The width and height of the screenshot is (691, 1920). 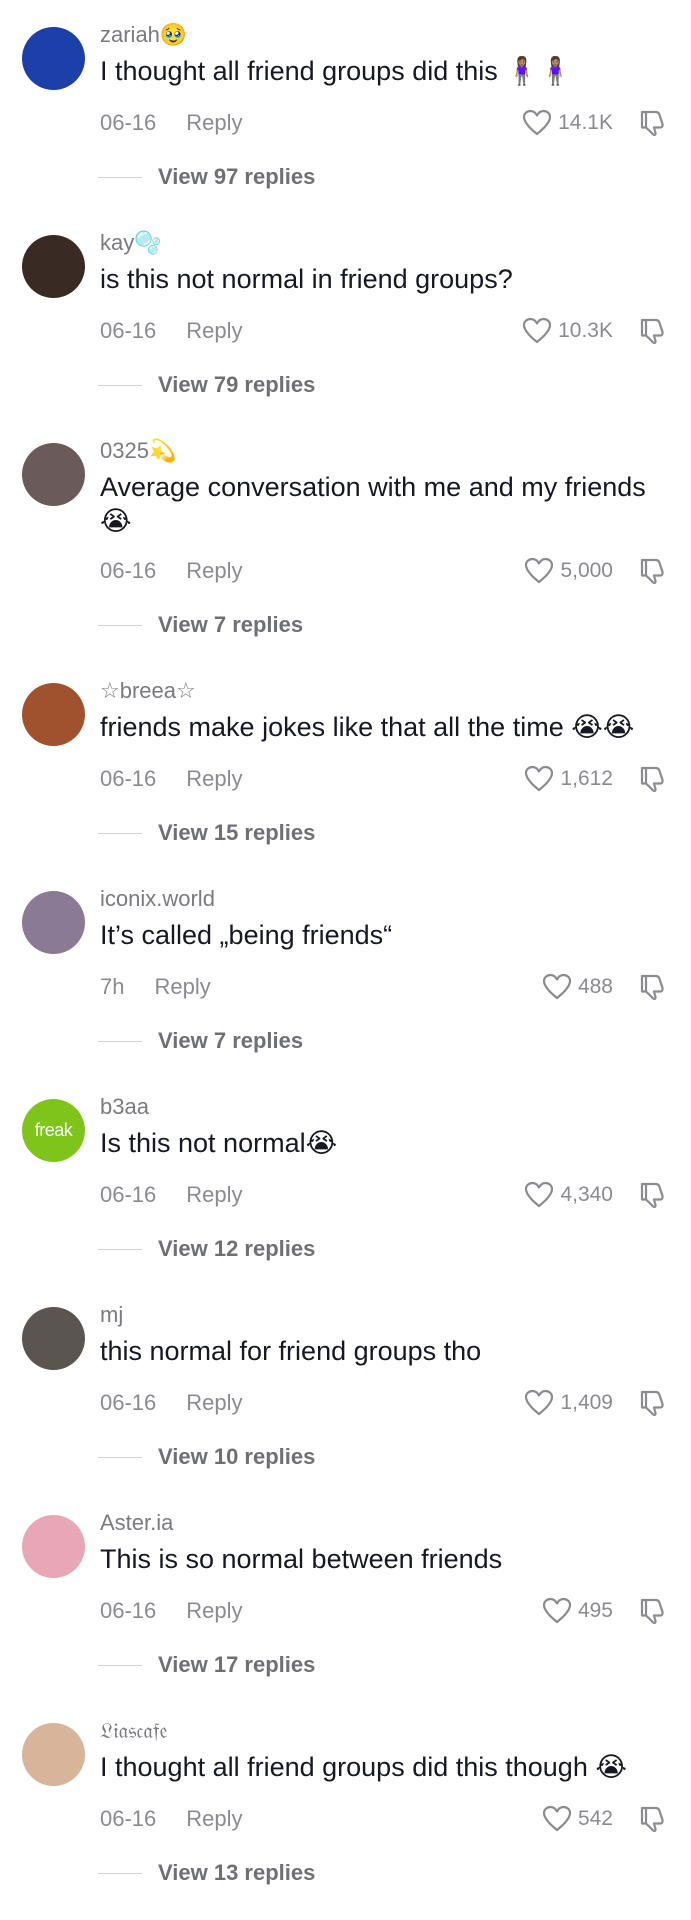 What do you see at coordinates (577, 987) in the screenshot?
I see `like-button: 488` at bounding box center [577, 987].